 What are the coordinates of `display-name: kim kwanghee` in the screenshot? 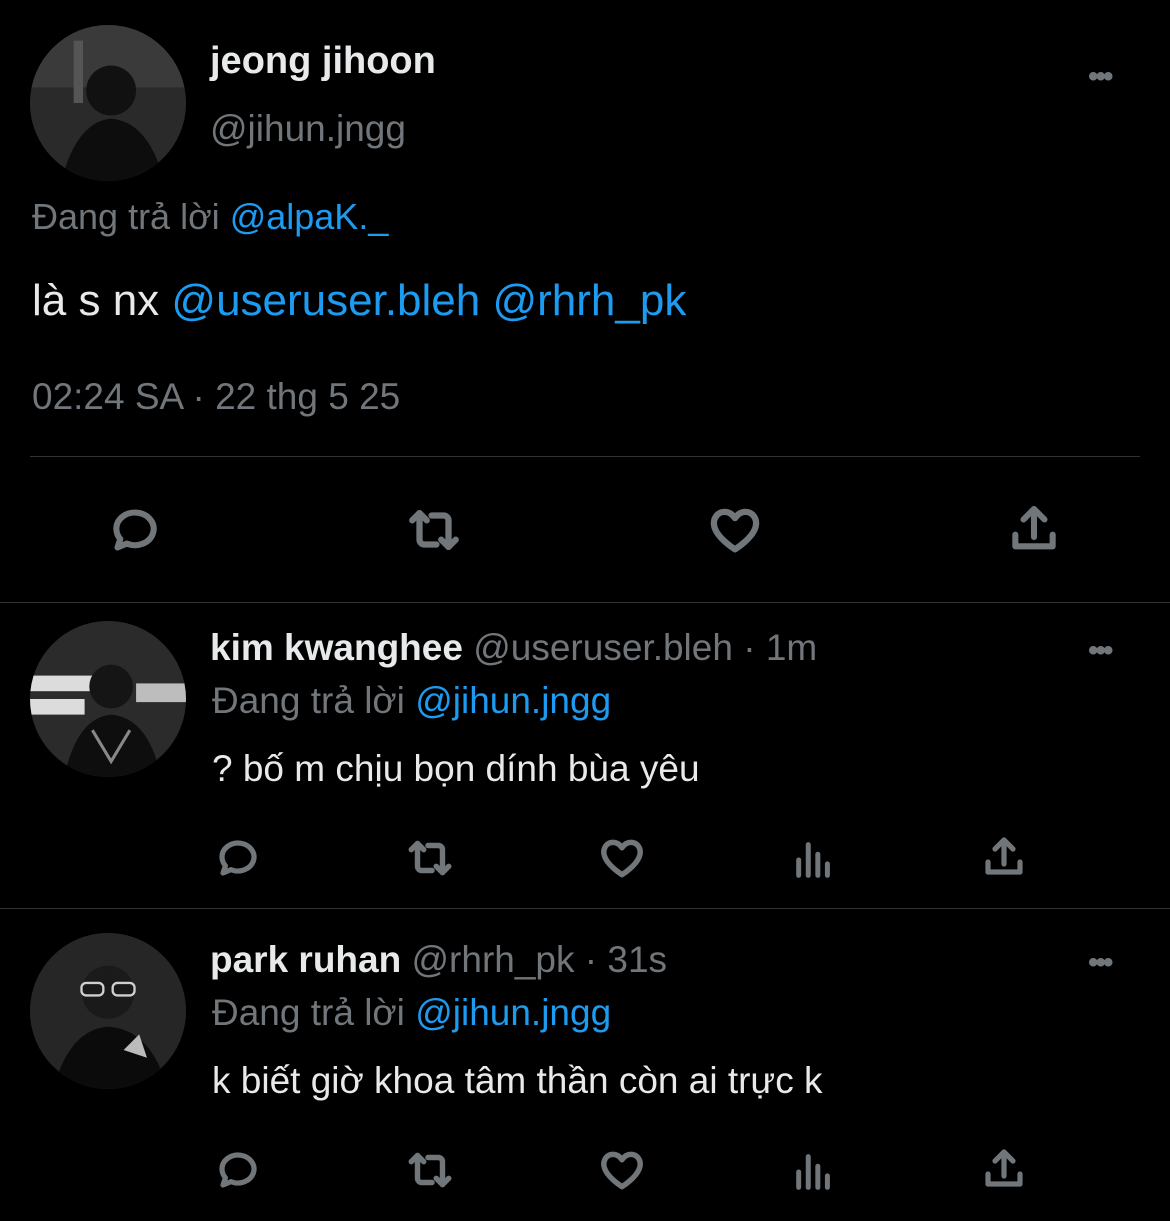 It's located at (336, 647).